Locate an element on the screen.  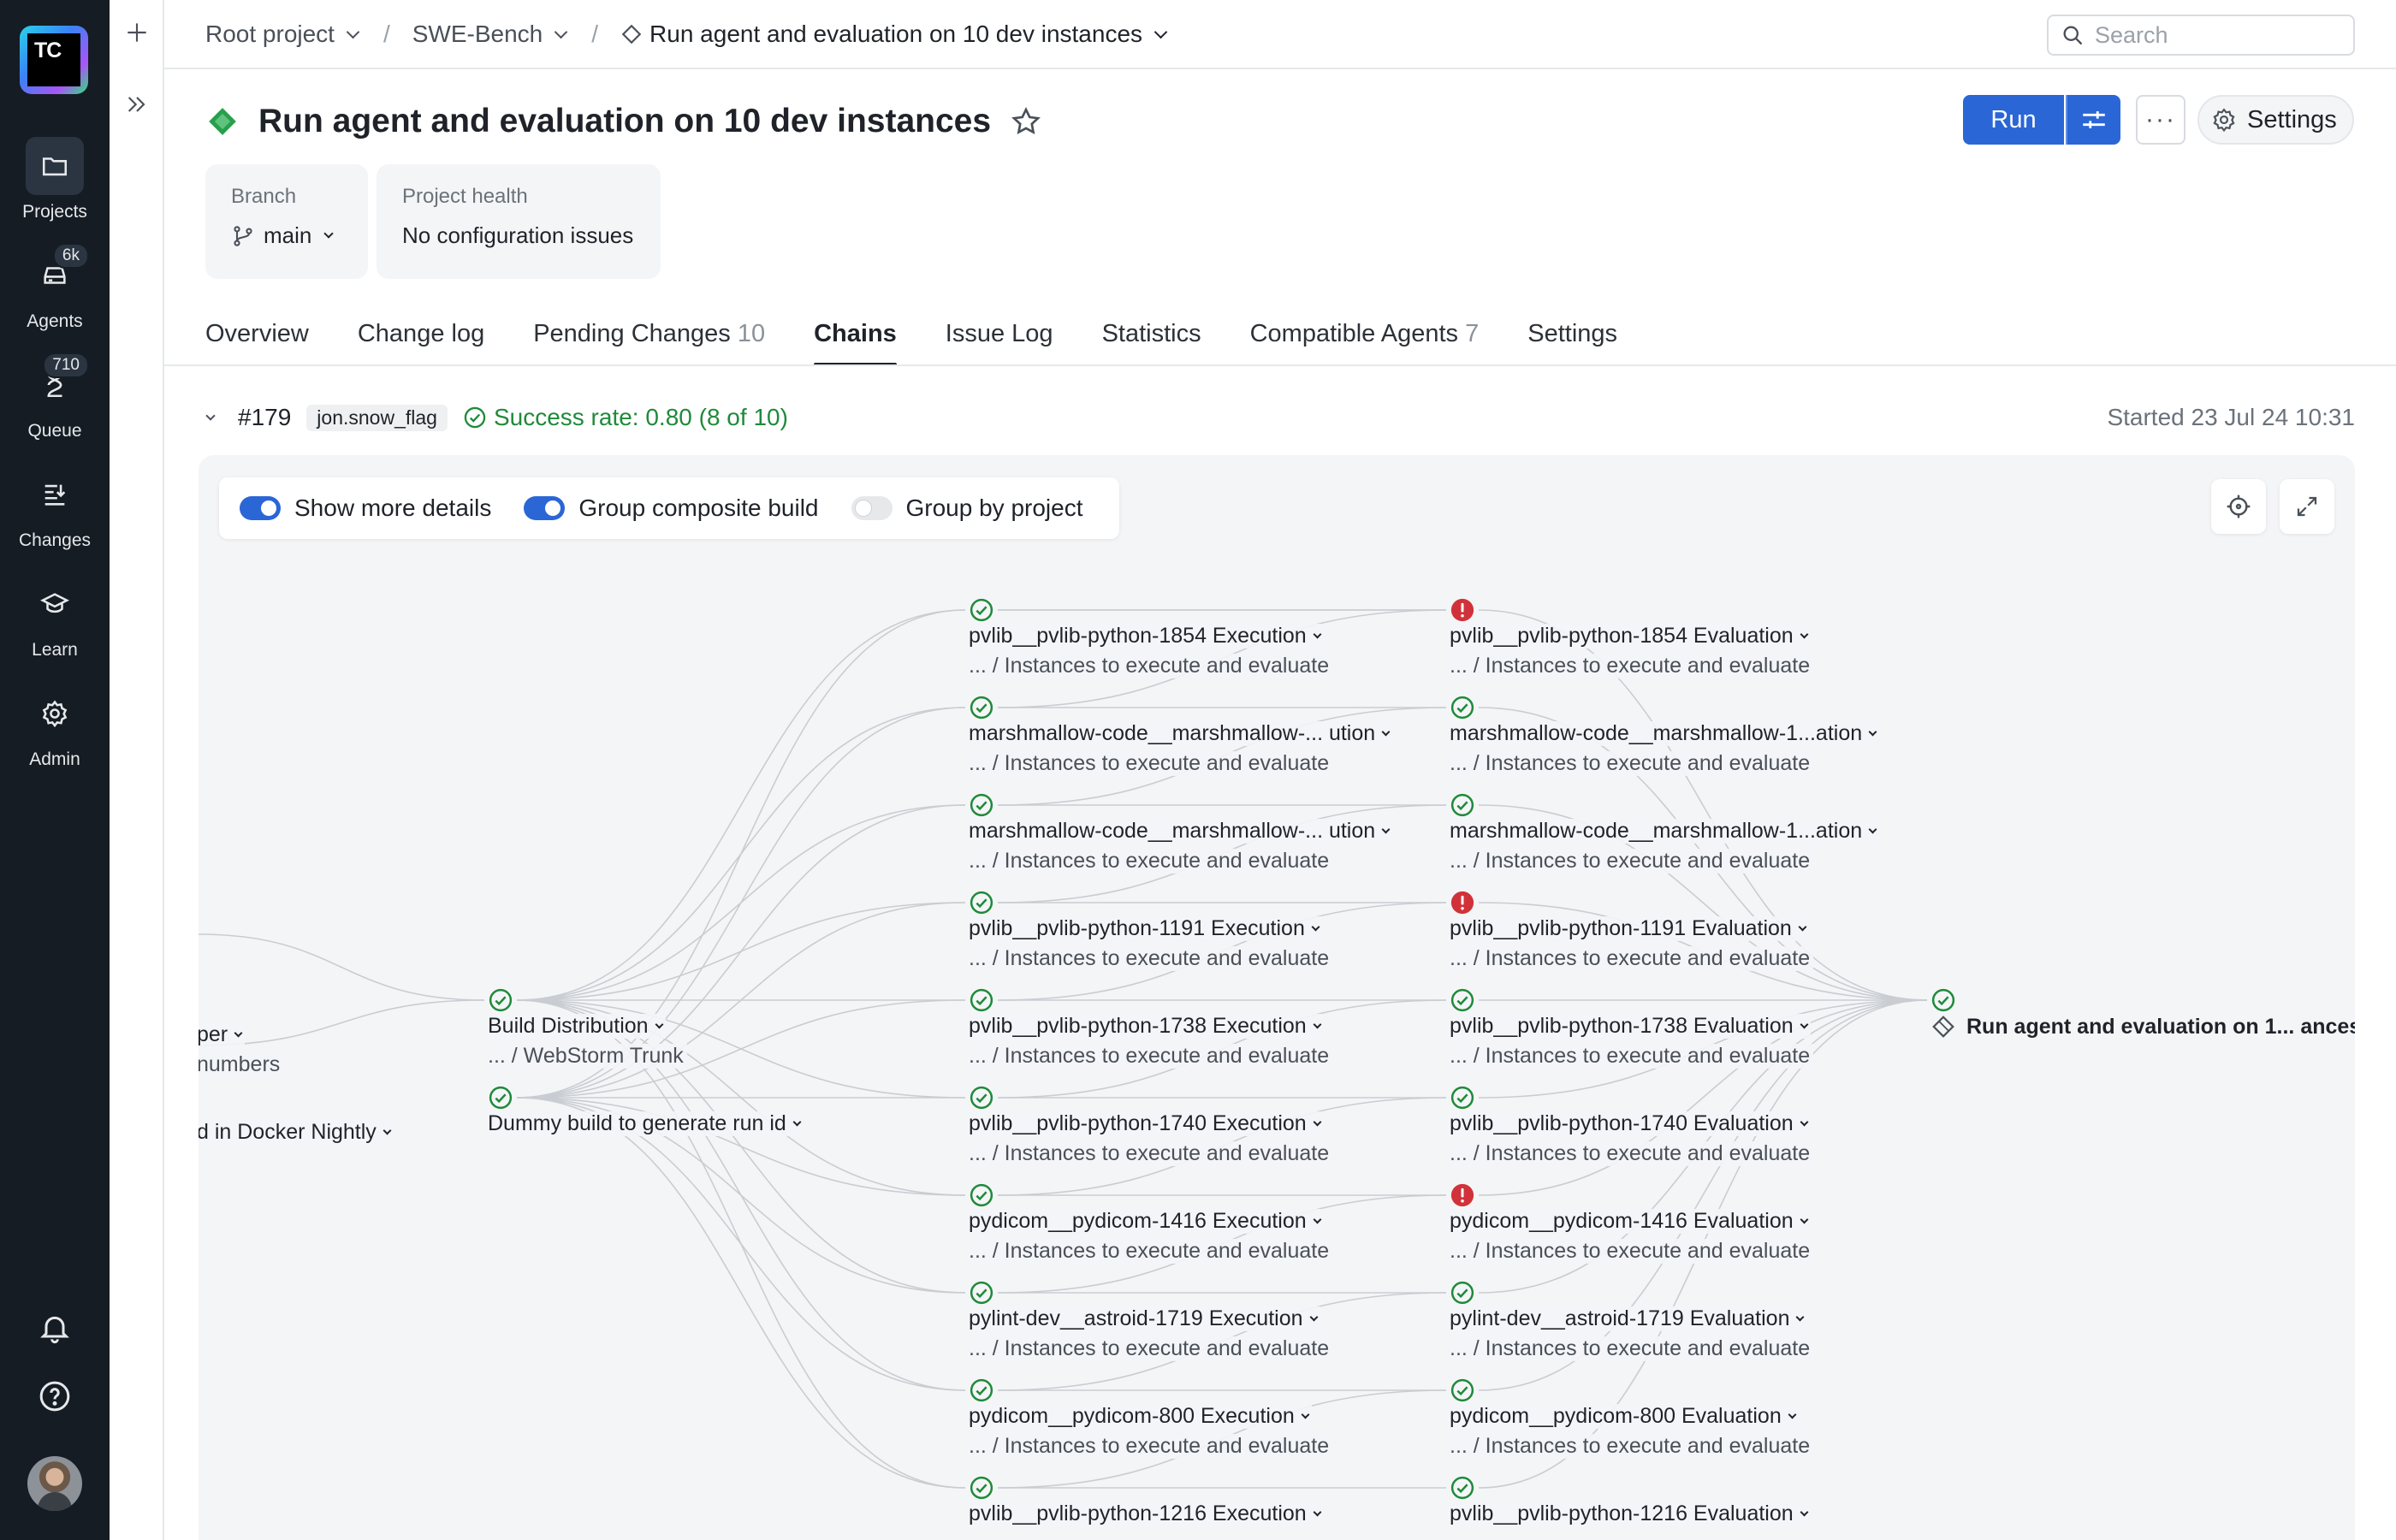
node-name: Dummy build to generate run id is located at coordinates (646, 1123).